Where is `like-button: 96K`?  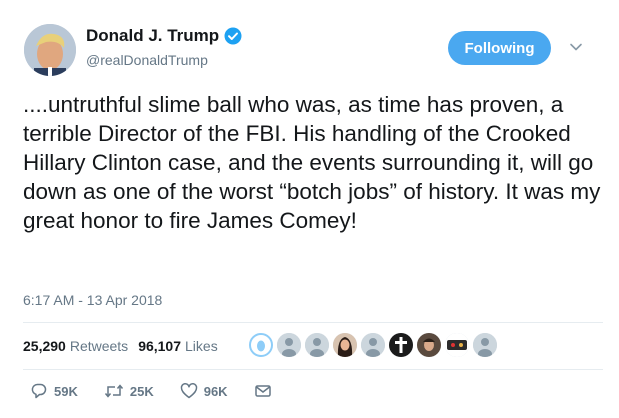
like-button: 96K is located at coordinates (204, 391).